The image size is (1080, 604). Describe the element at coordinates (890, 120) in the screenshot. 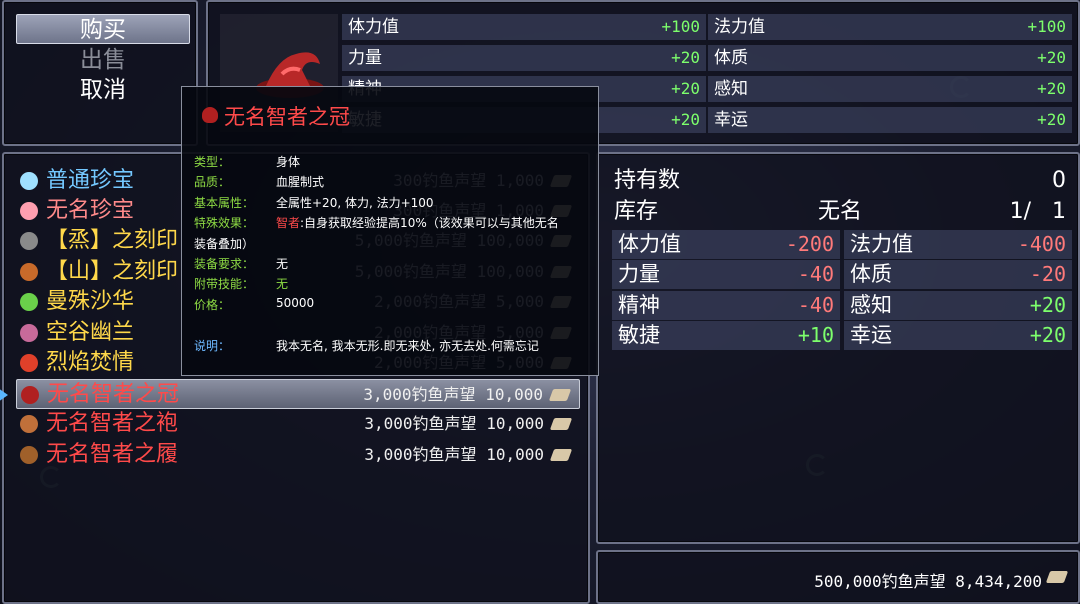

I see `stat-row: 幸运 +20` at that location.